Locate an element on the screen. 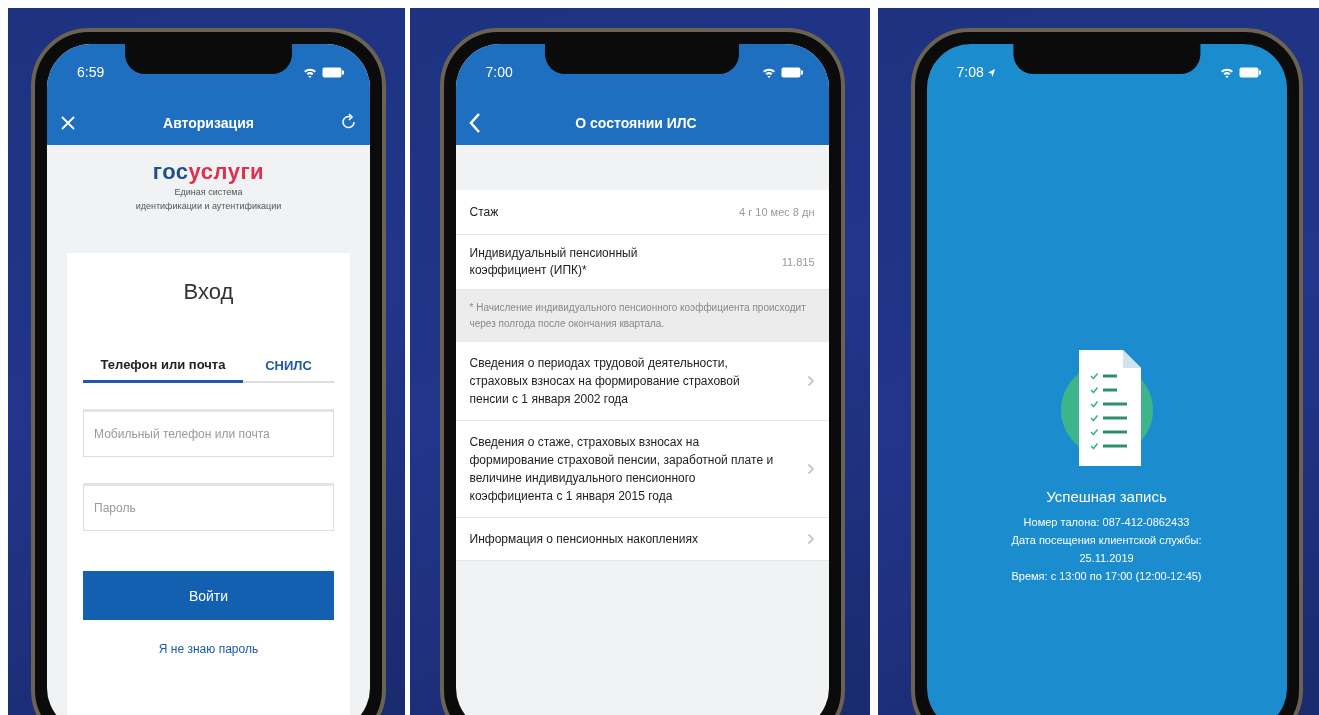 Image resolution: width=1319 pixels, height=715 pixels. logo: госуслуги is located at coordinates (208, 172).